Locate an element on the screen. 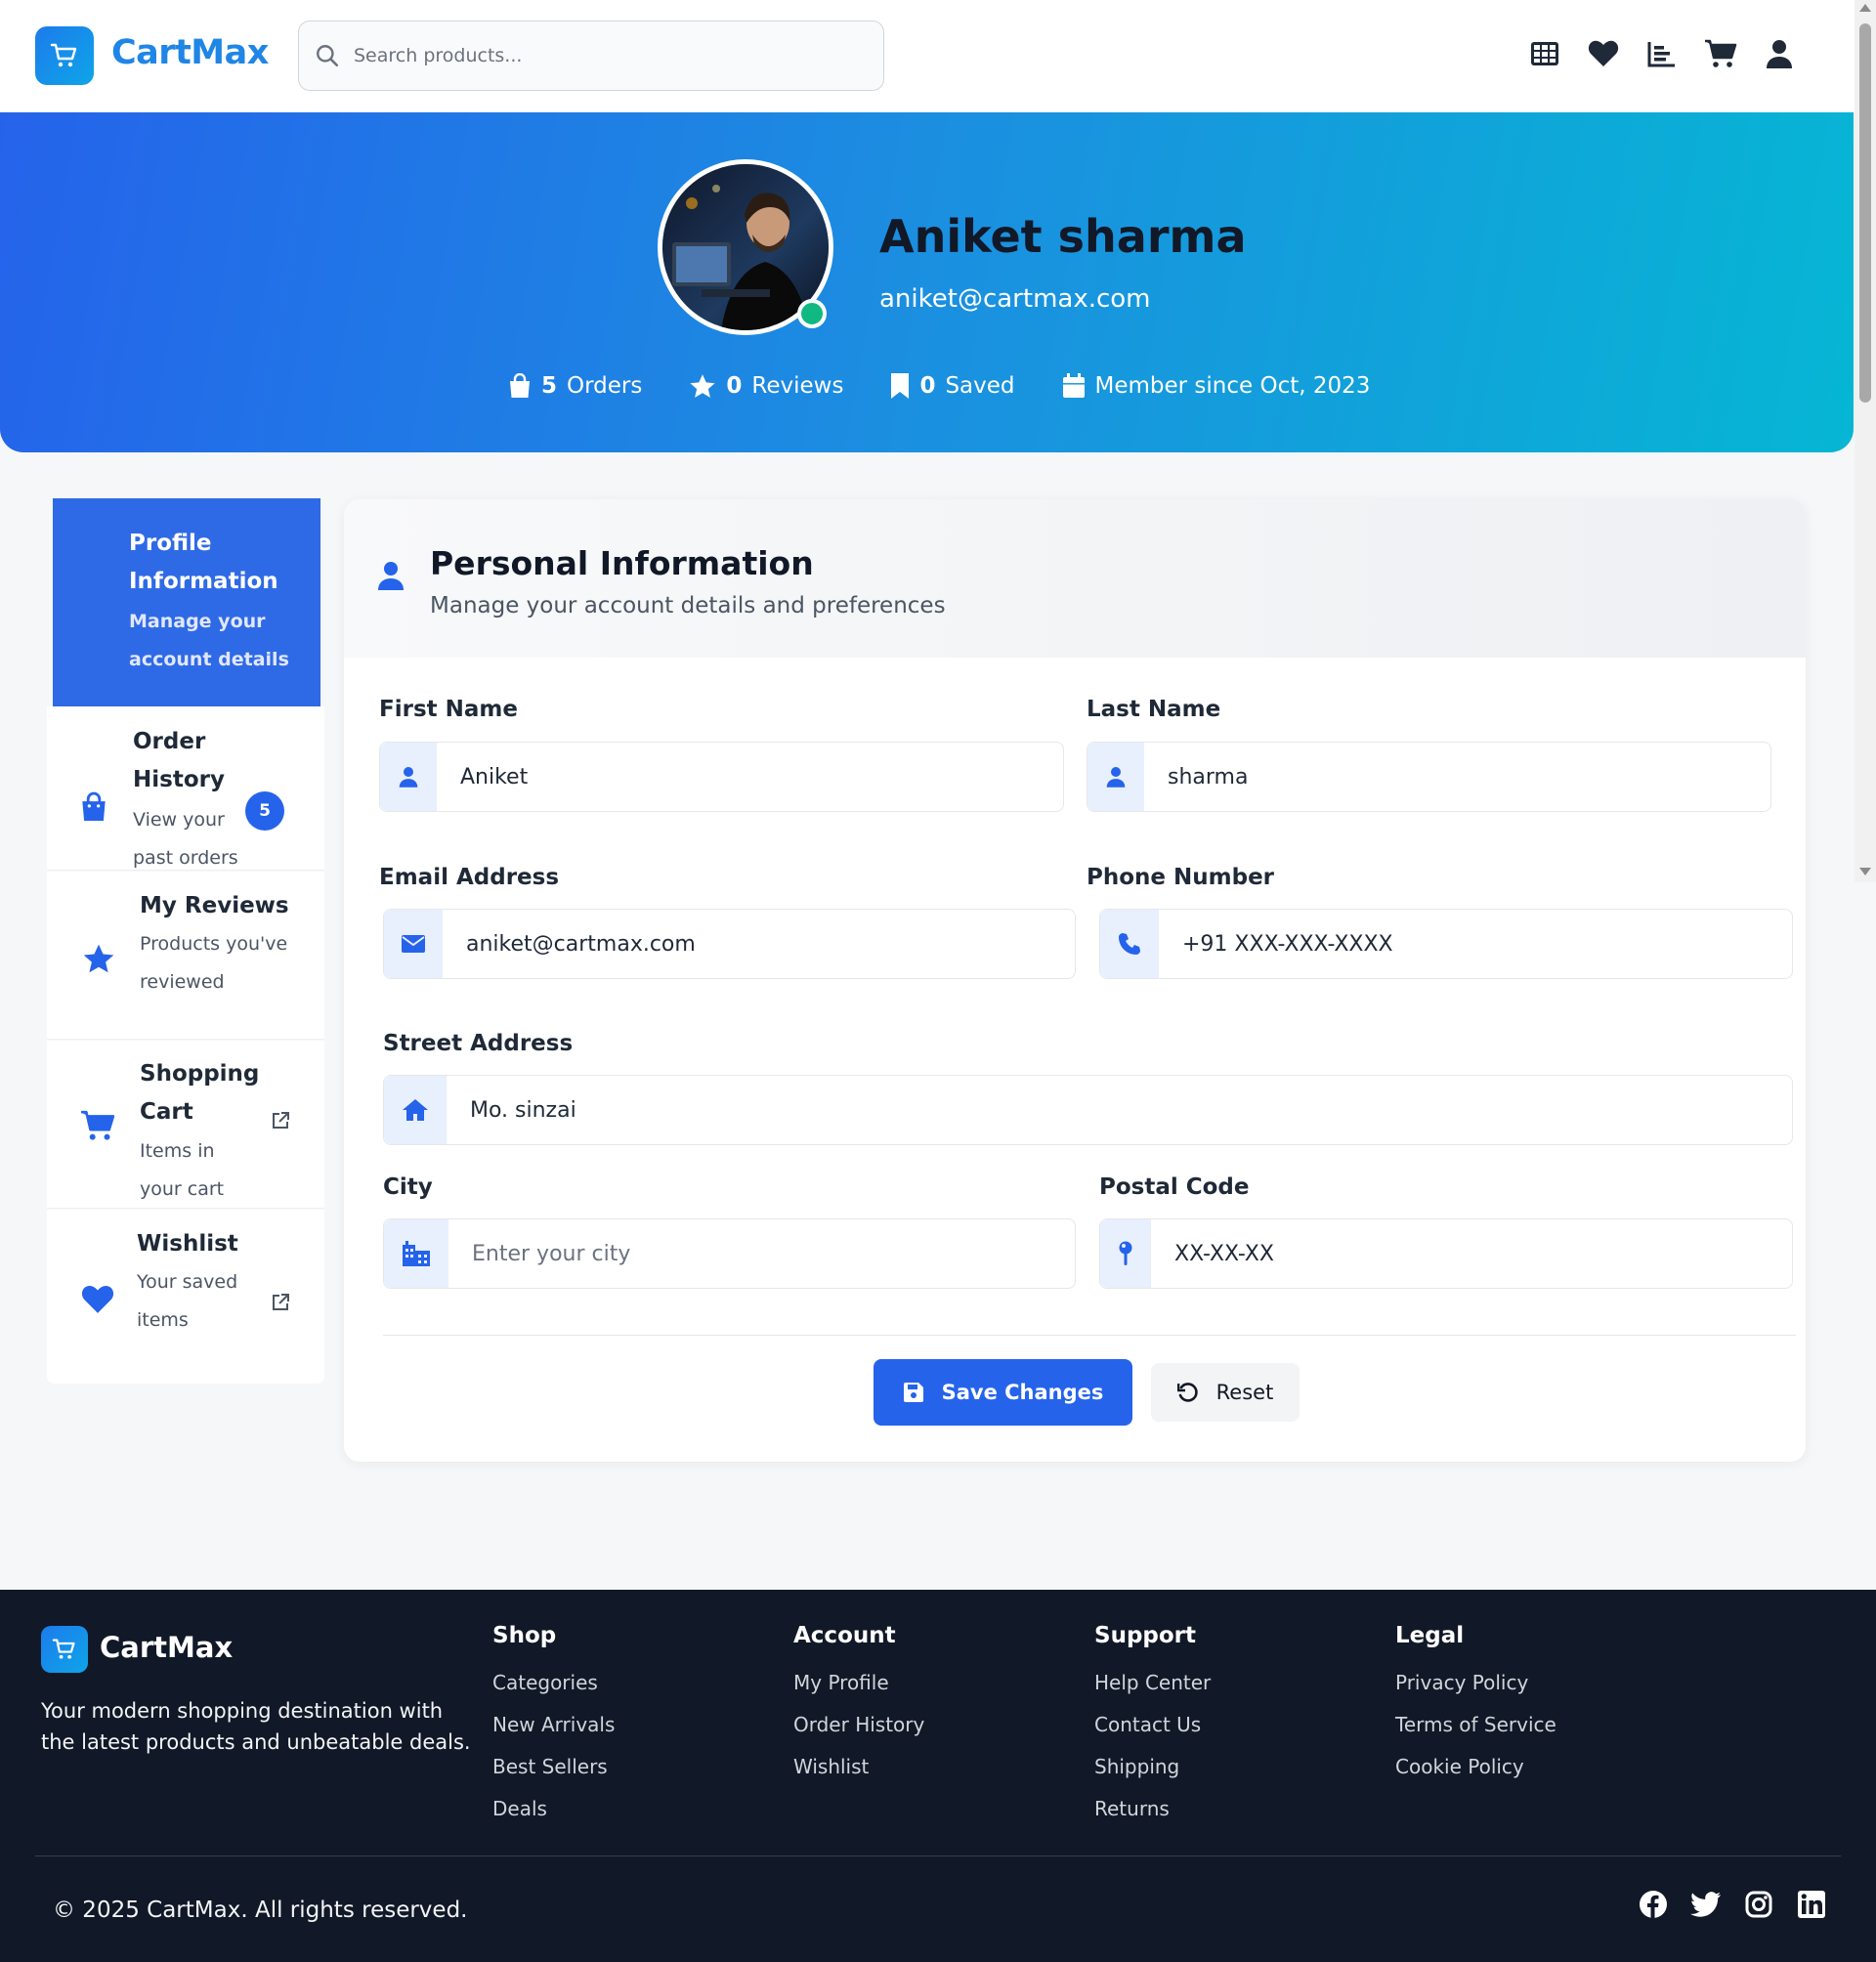  phone-input is located at coordinates (1475, 944).